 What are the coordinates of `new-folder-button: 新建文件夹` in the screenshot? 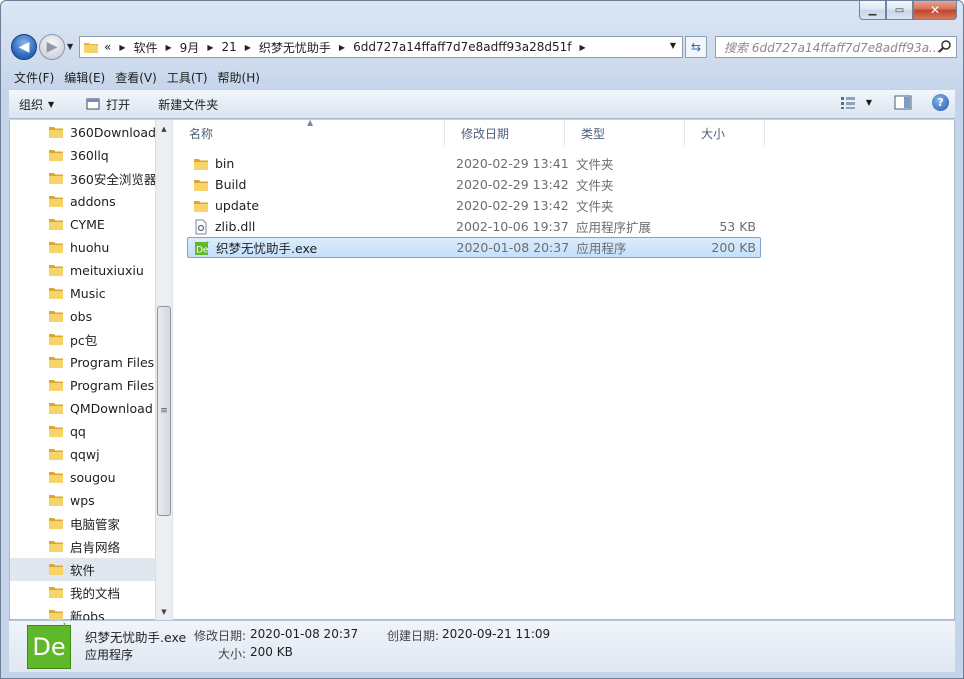 It's located at (184, 104).